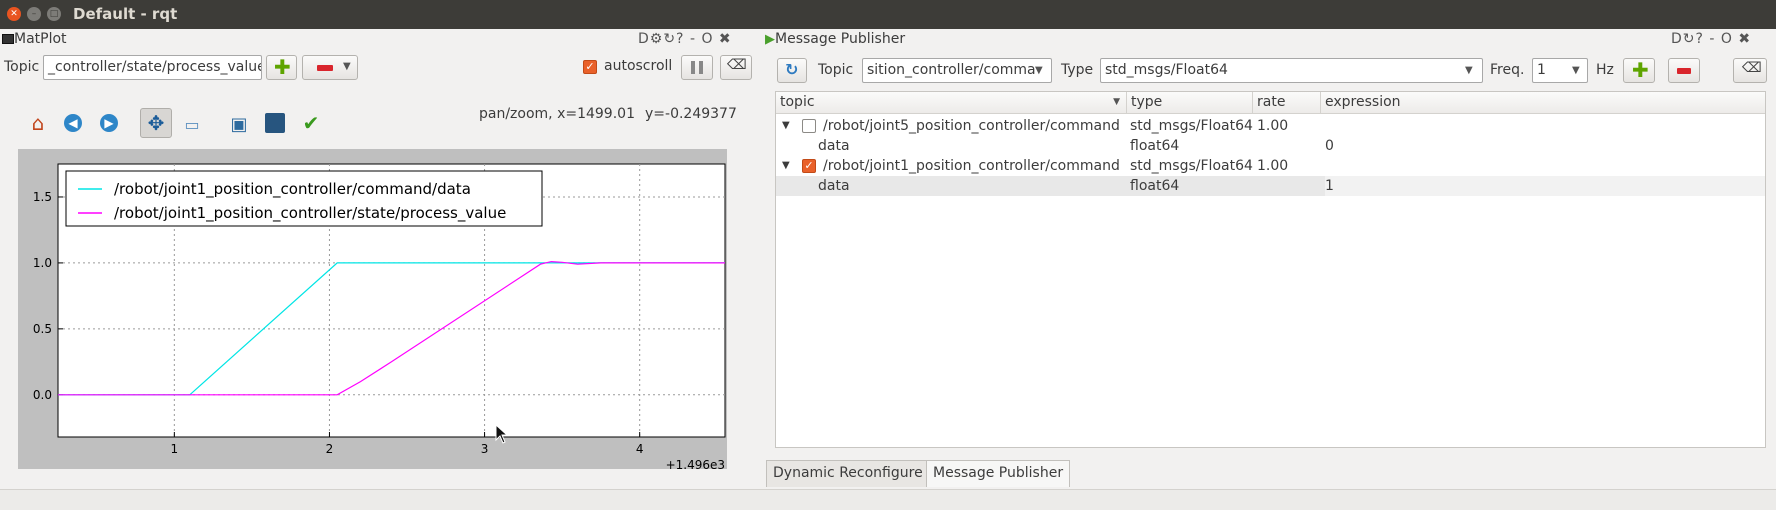 The width and height of the screenshot is (1776, 510). Describe the element at coordinates (1116, 102) in the screenshot. I see `sort-indicator-icon: ▼` at that location.